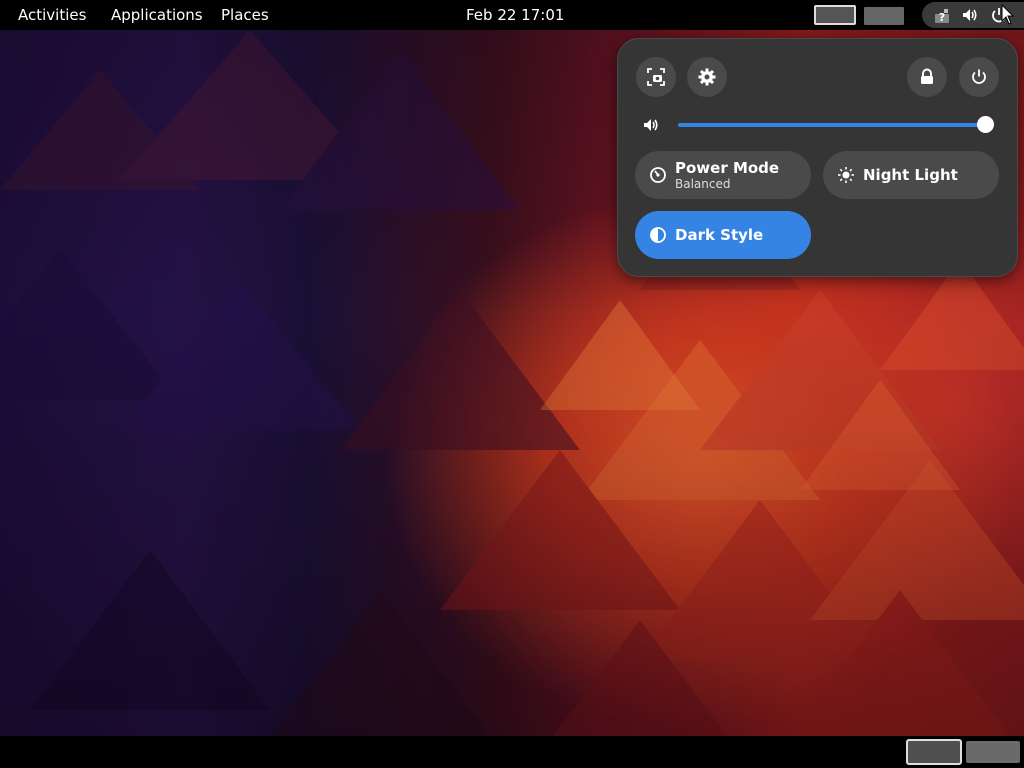 The width and height of the screenshot is (1024, 768). I want to click on screenshot-button, so click(656, 77).